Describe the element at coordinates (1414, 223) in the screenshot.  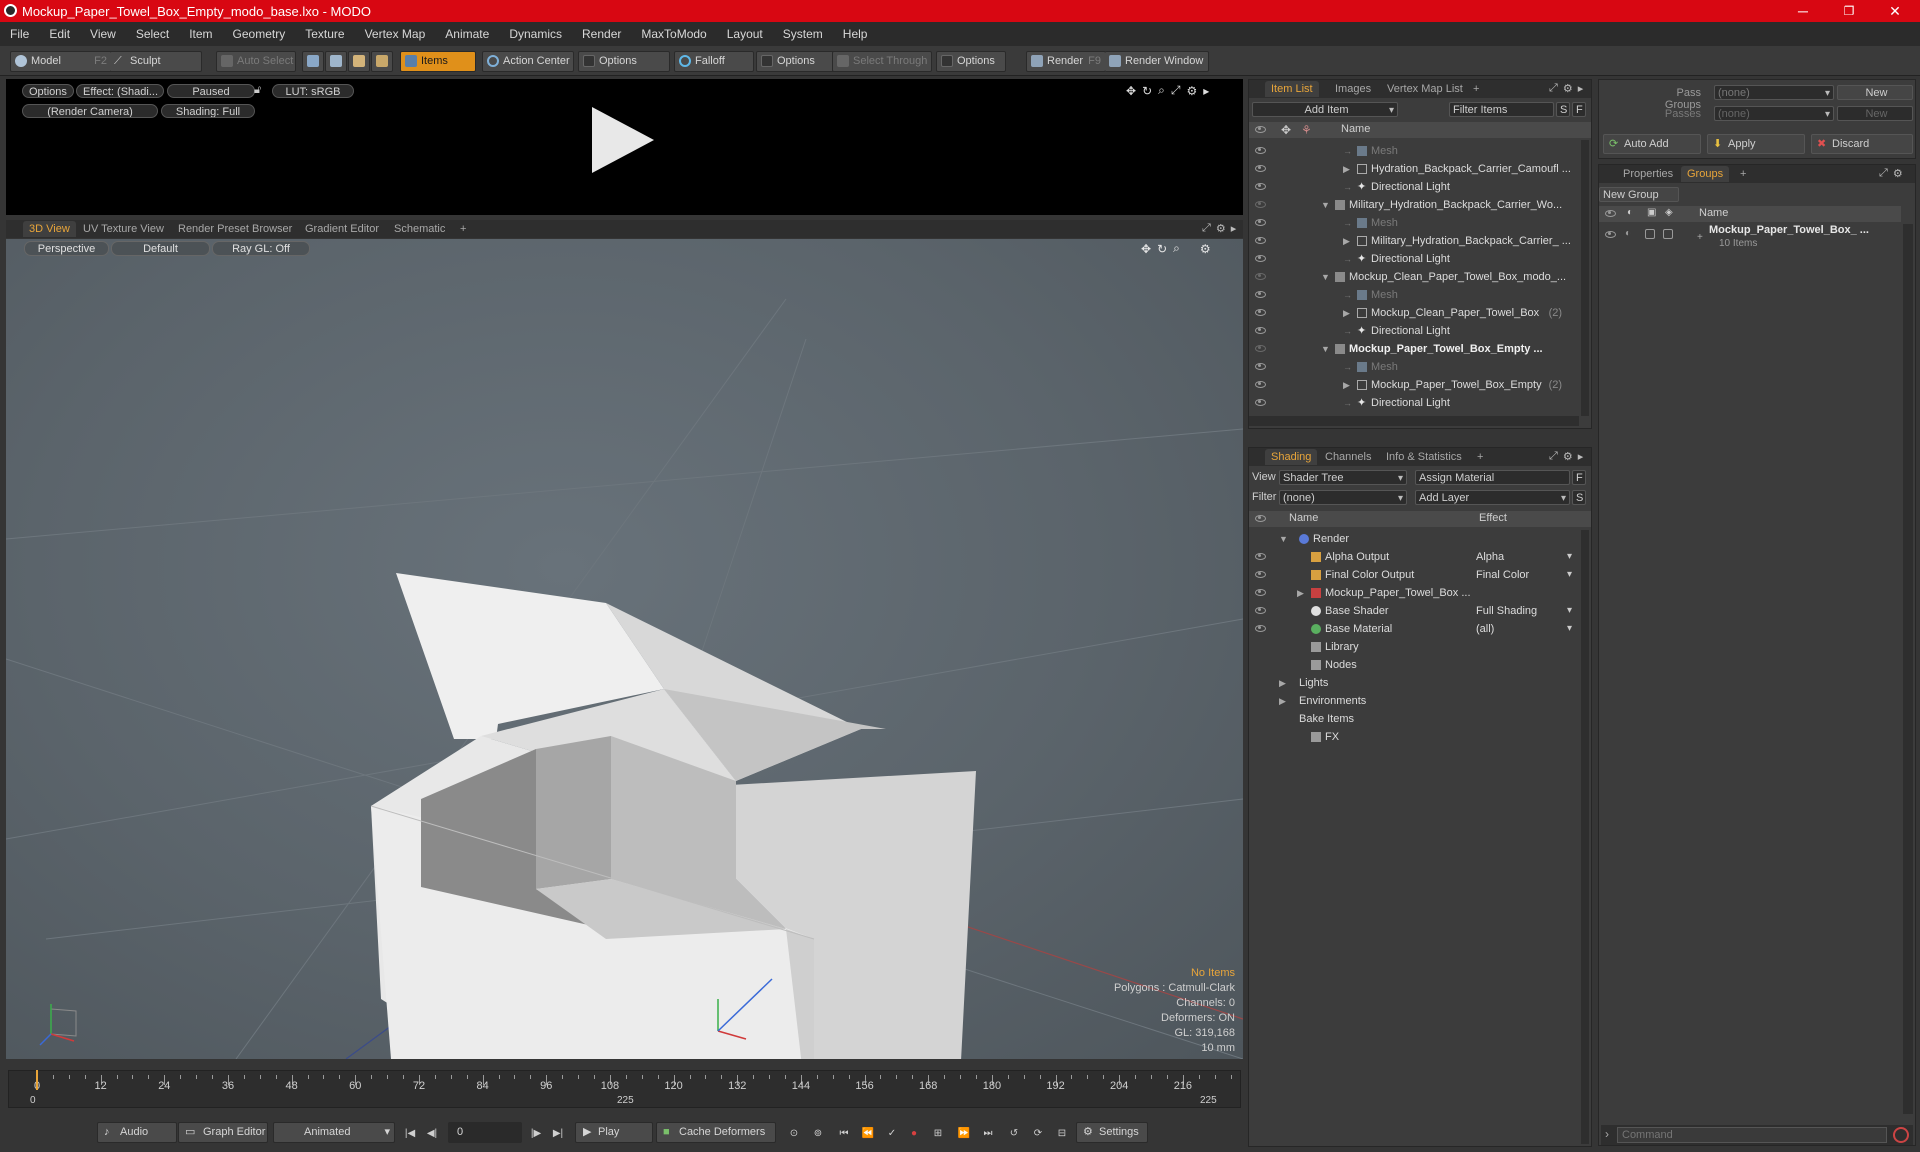
I see `item-list-row: → Mesh` at that location.